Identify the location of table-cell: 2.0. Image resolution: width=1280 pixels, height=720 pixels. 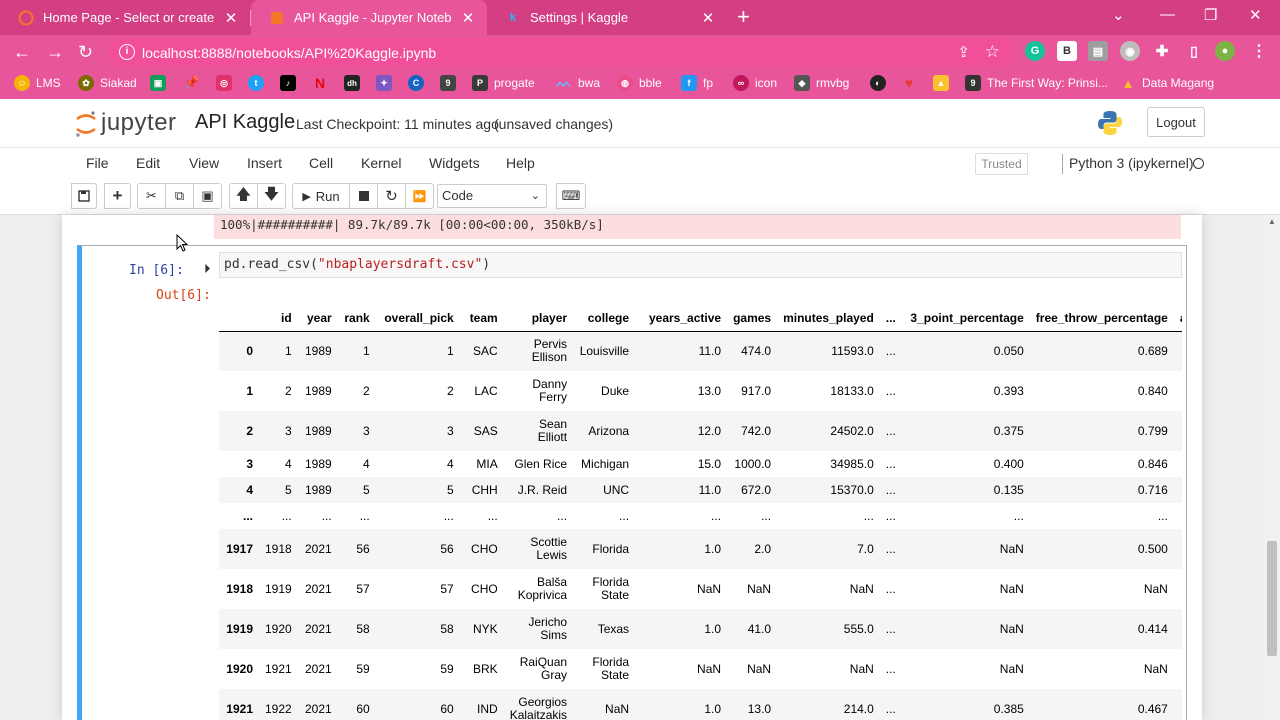
(763, 549).